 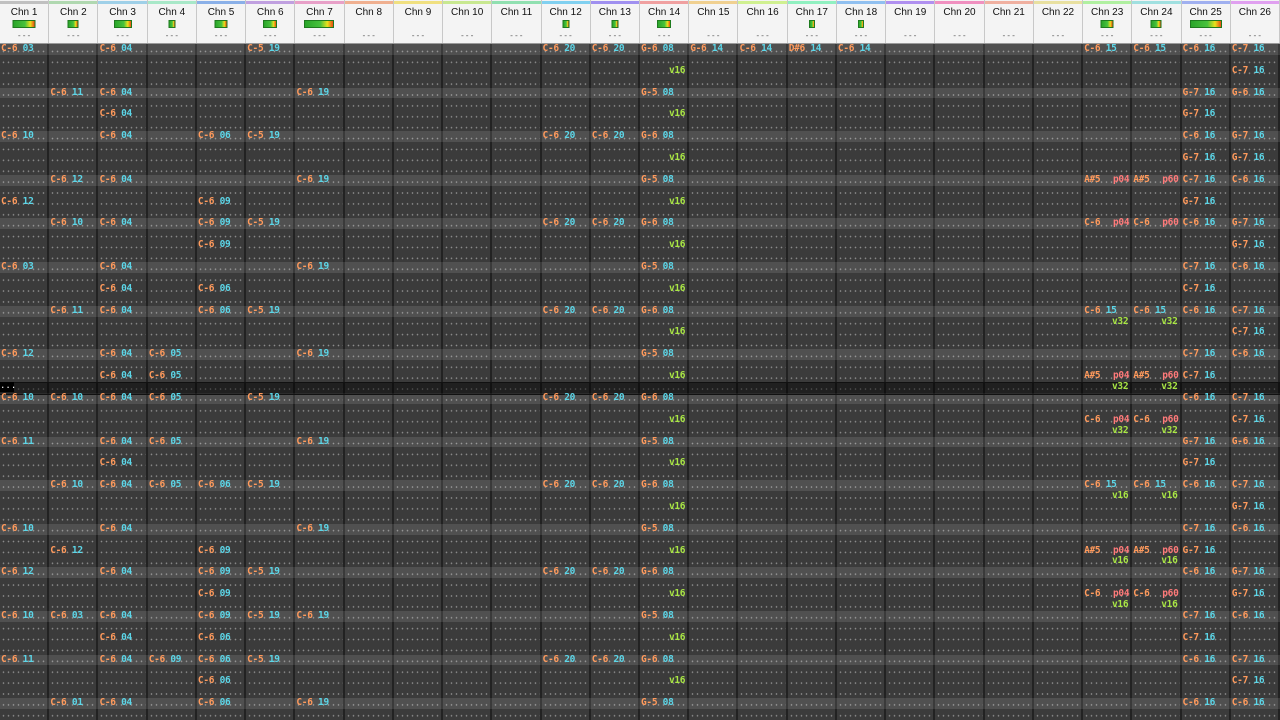 I want to click on pattern-cell: G-6 16v16, so click(x=1255, y=93).